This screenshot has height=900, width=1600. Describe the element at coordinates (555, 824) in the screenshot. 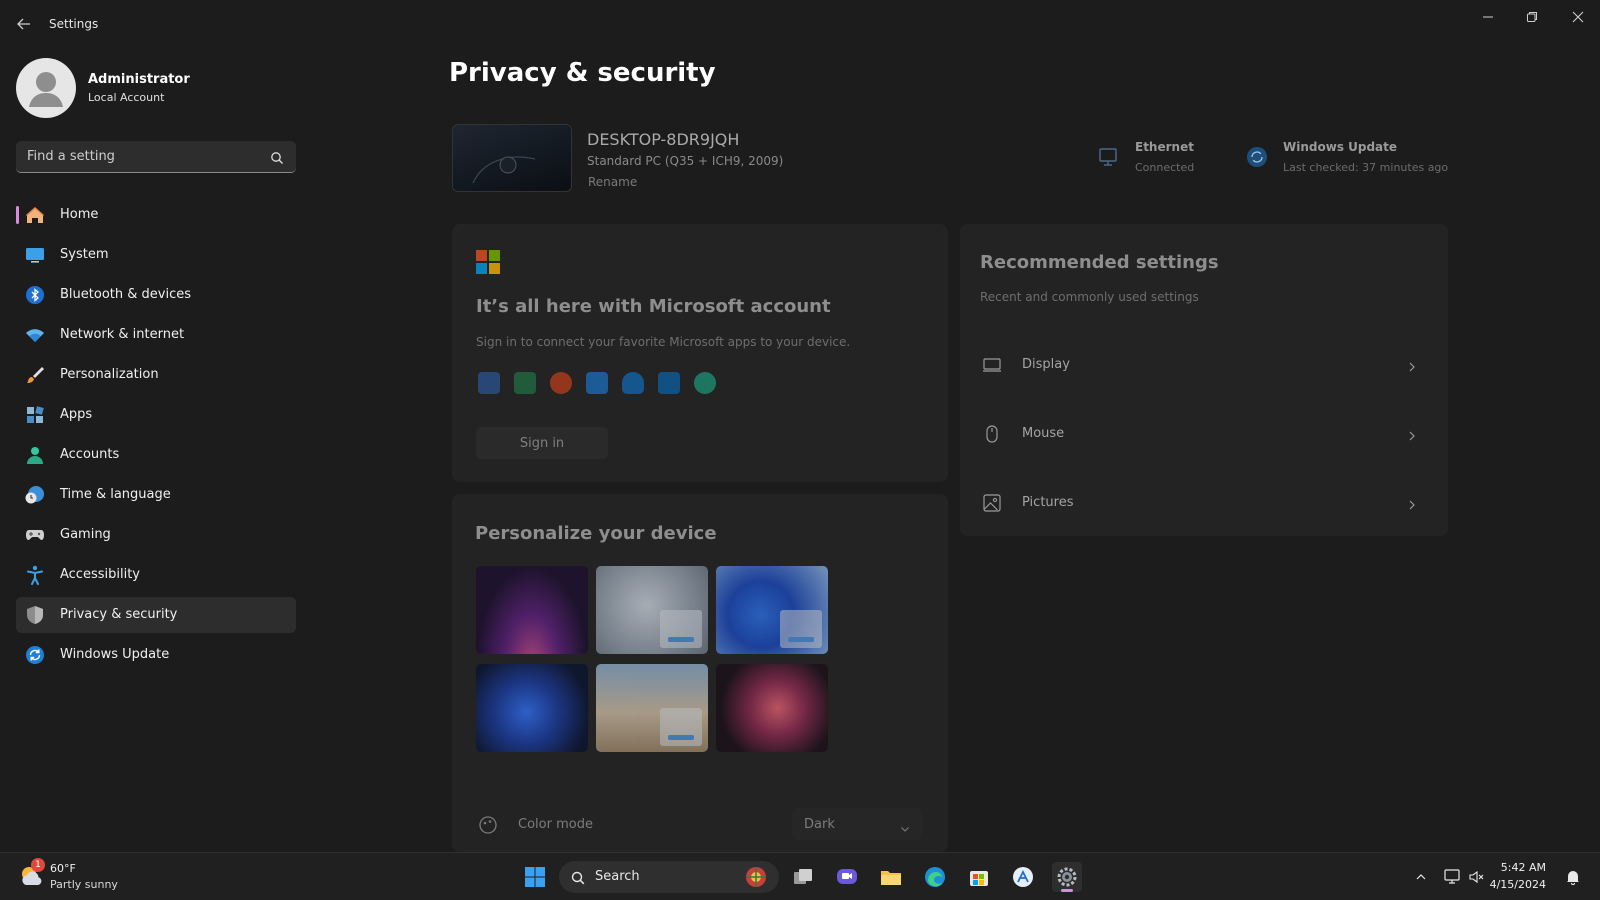

I see `color-mode-label: Color mode` at that location.